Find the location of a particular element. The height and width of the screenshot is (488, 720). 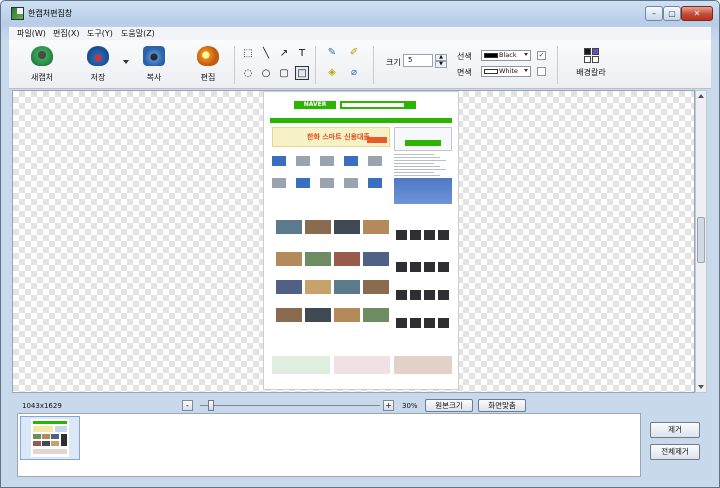

face-color-checkbox is located at coordinates (541, 71).